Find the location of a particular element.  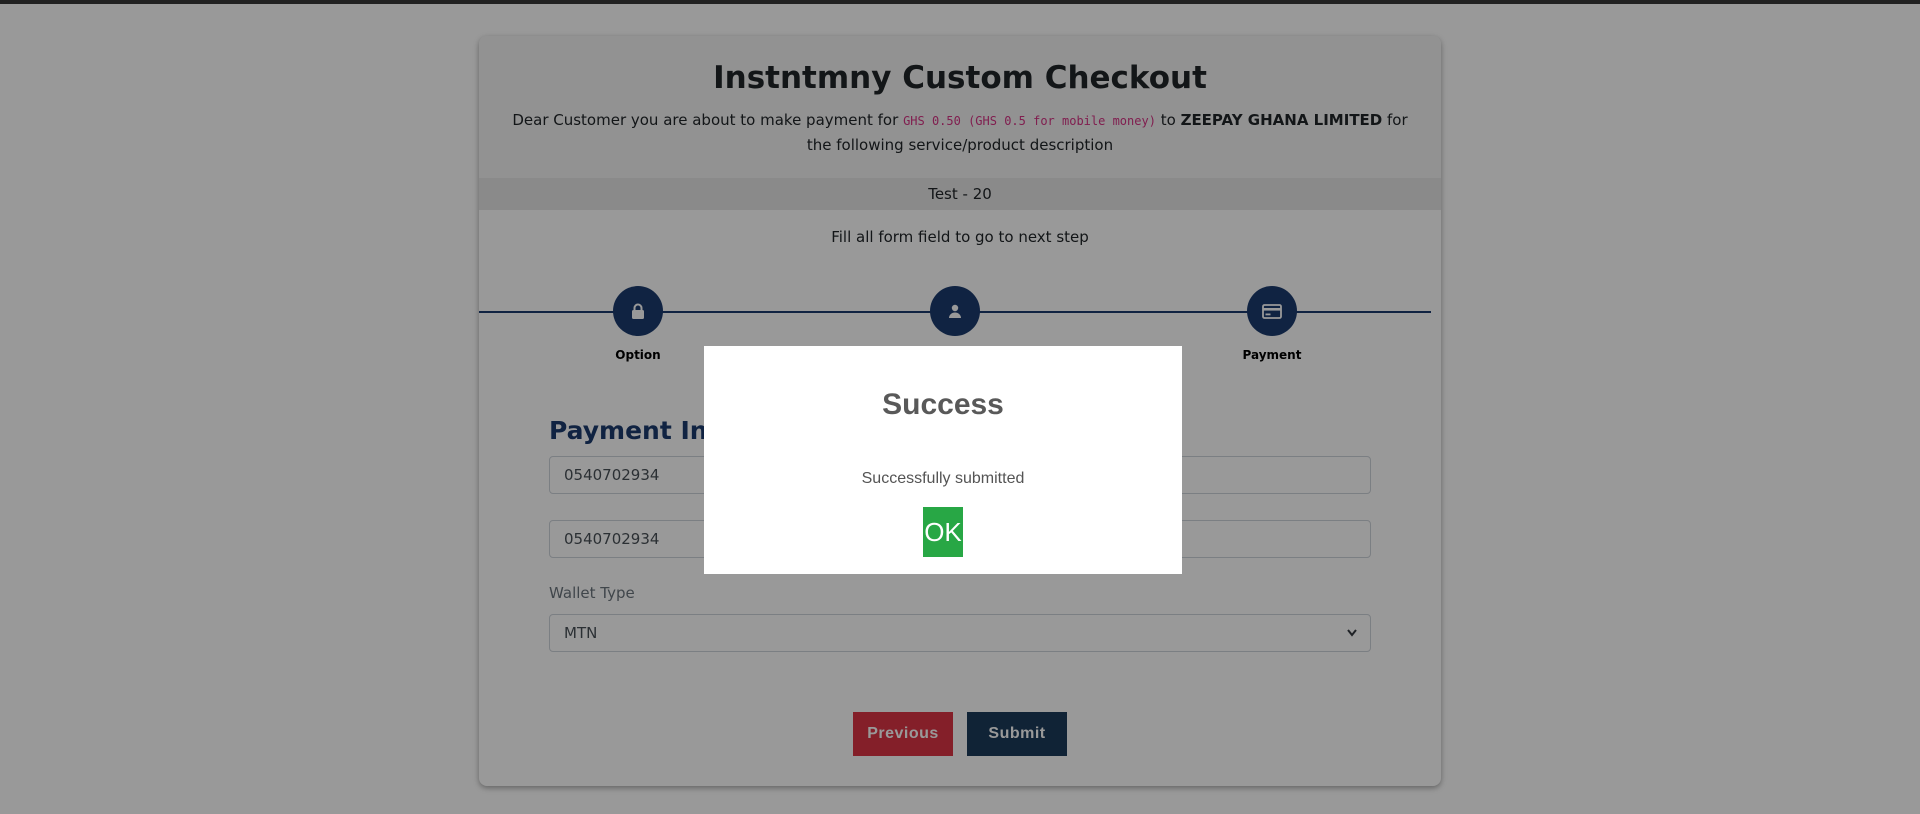

ok-button: OK is located at coordinates (943, 532).